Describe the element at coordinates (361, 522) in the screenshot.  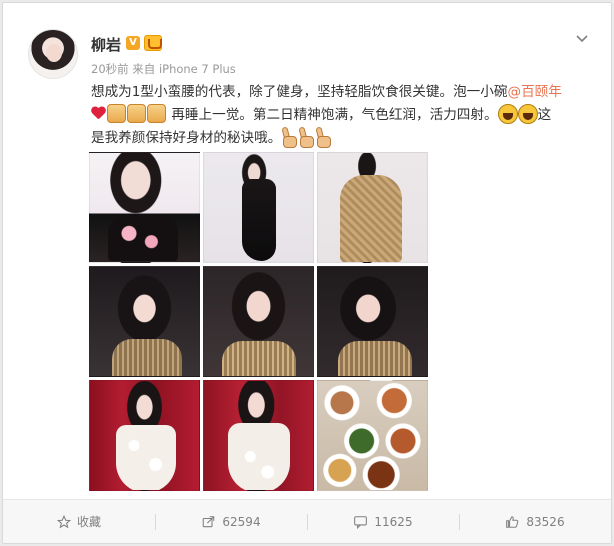
I see `comment-icon` at that location.